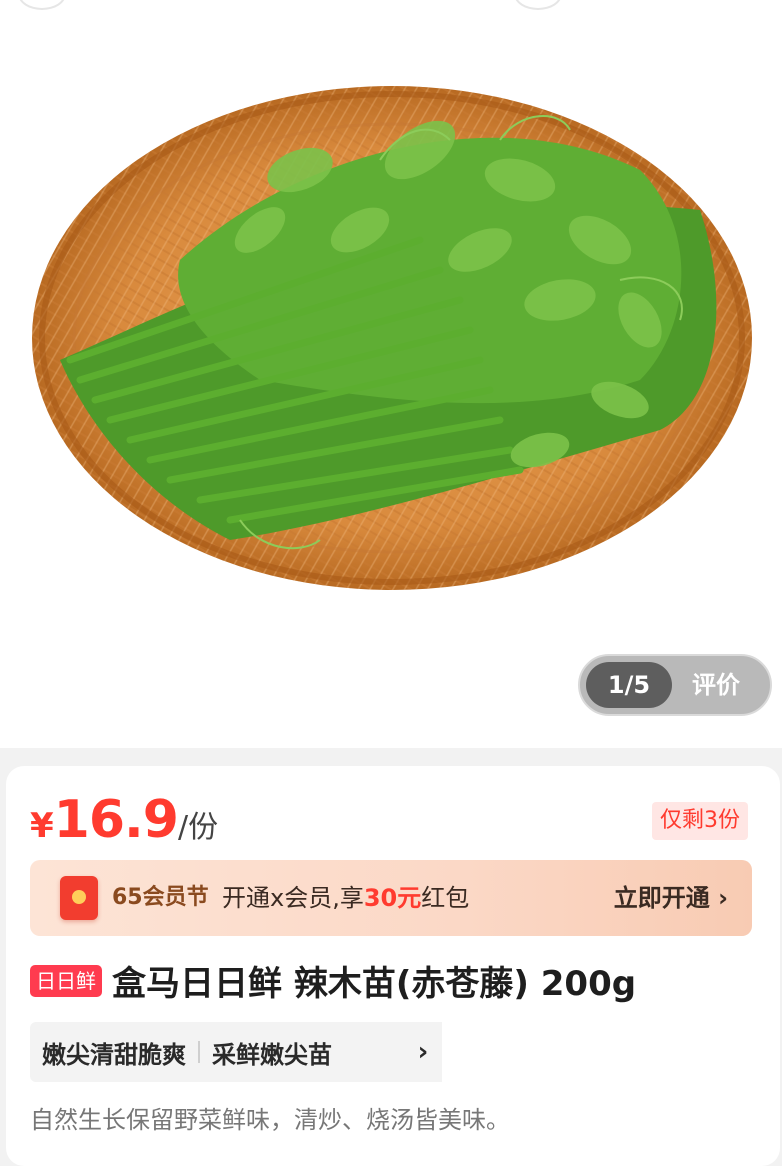  I want to click on price-amount: 16.9, so click(116, 820).